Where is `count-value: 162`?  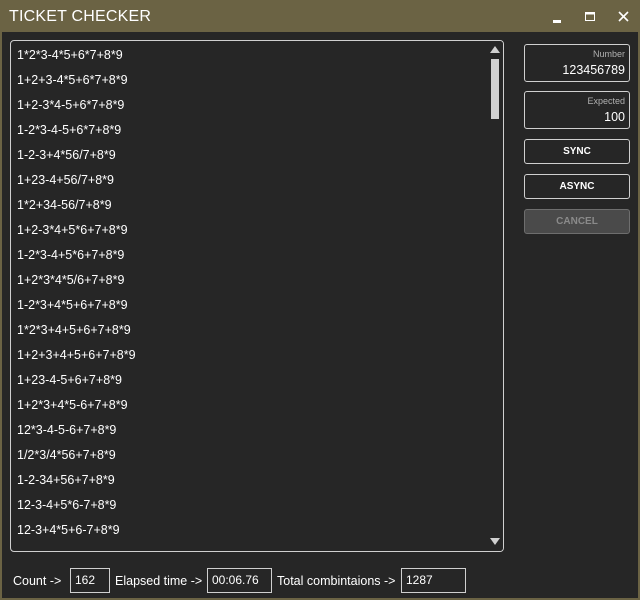 count-value: 162 is located at coordinates (90, 580).